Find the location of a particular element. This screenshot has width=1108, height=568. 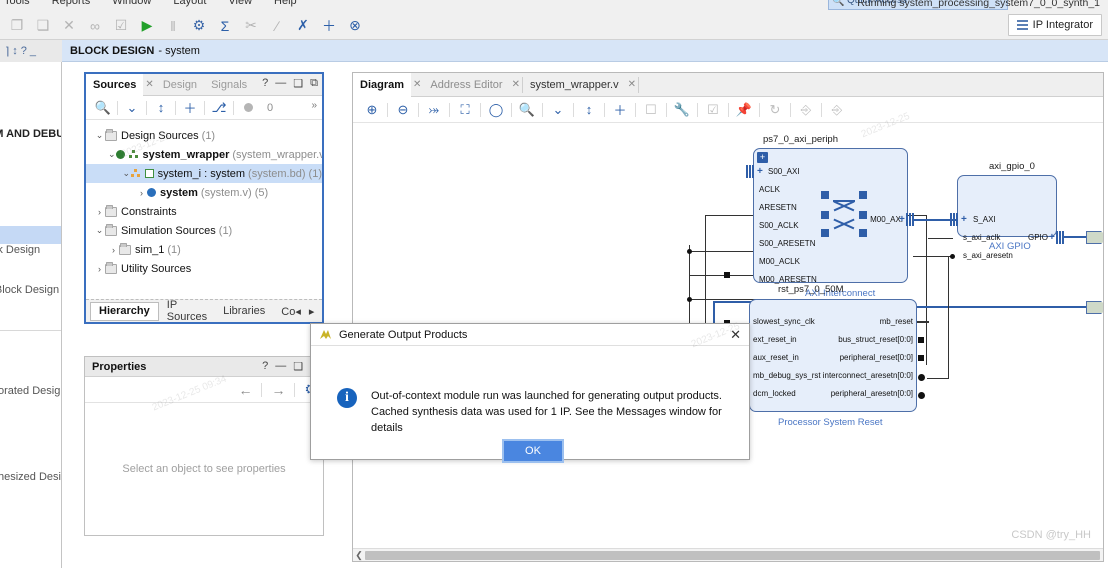

bus-port-gpio is located at coordinates (1060, 237).